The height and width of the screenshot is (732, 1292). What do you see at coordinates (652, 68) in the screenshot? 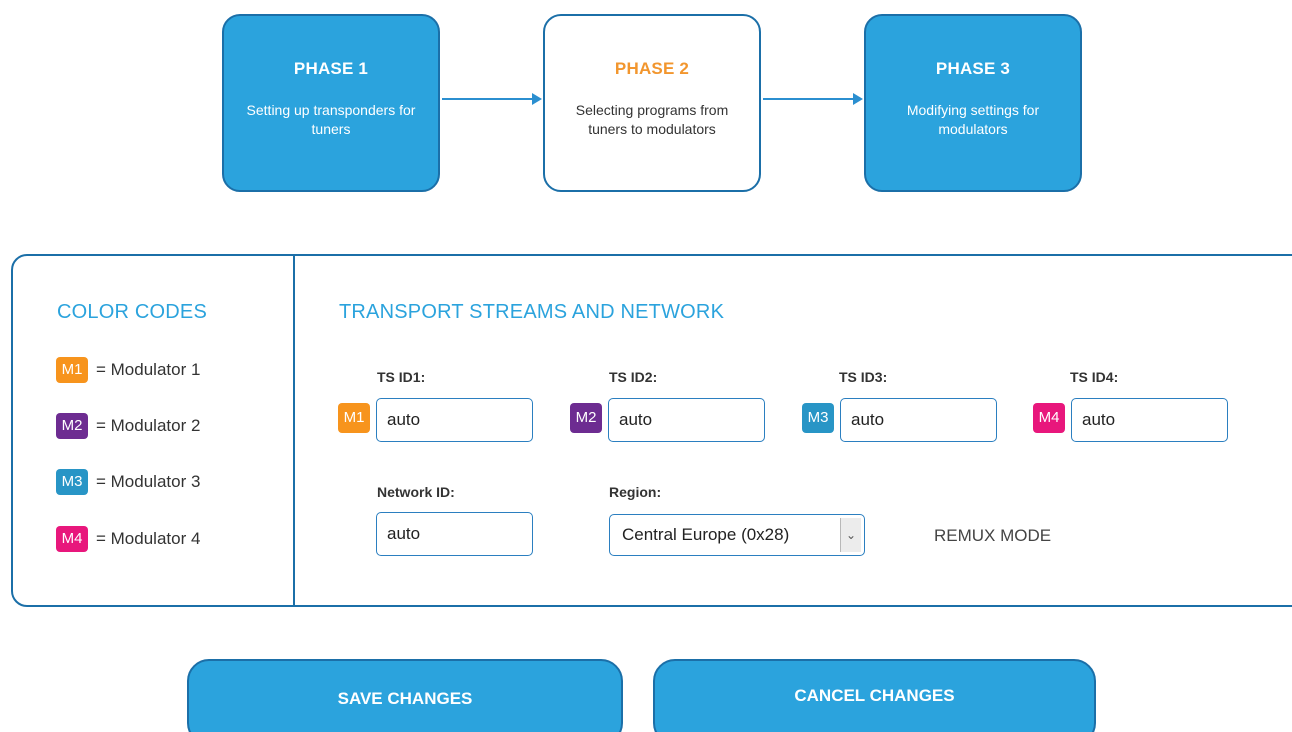
I see `phase-2-title: PHASE 2` at bounding box center [652, 68].